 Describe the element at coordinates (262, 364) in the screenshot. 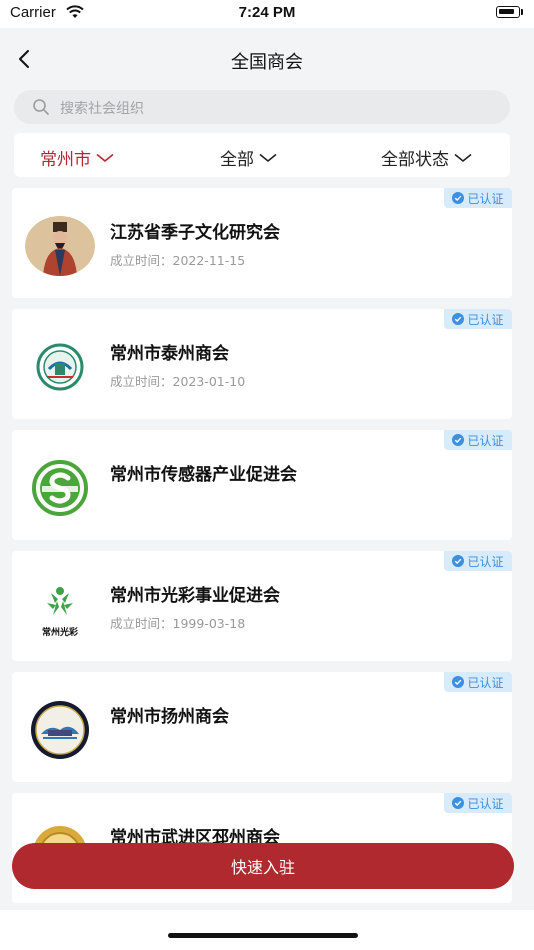

I see `organization-card: 已认证 常州市泰州商会 成立时间：2023-01-10` at that location.